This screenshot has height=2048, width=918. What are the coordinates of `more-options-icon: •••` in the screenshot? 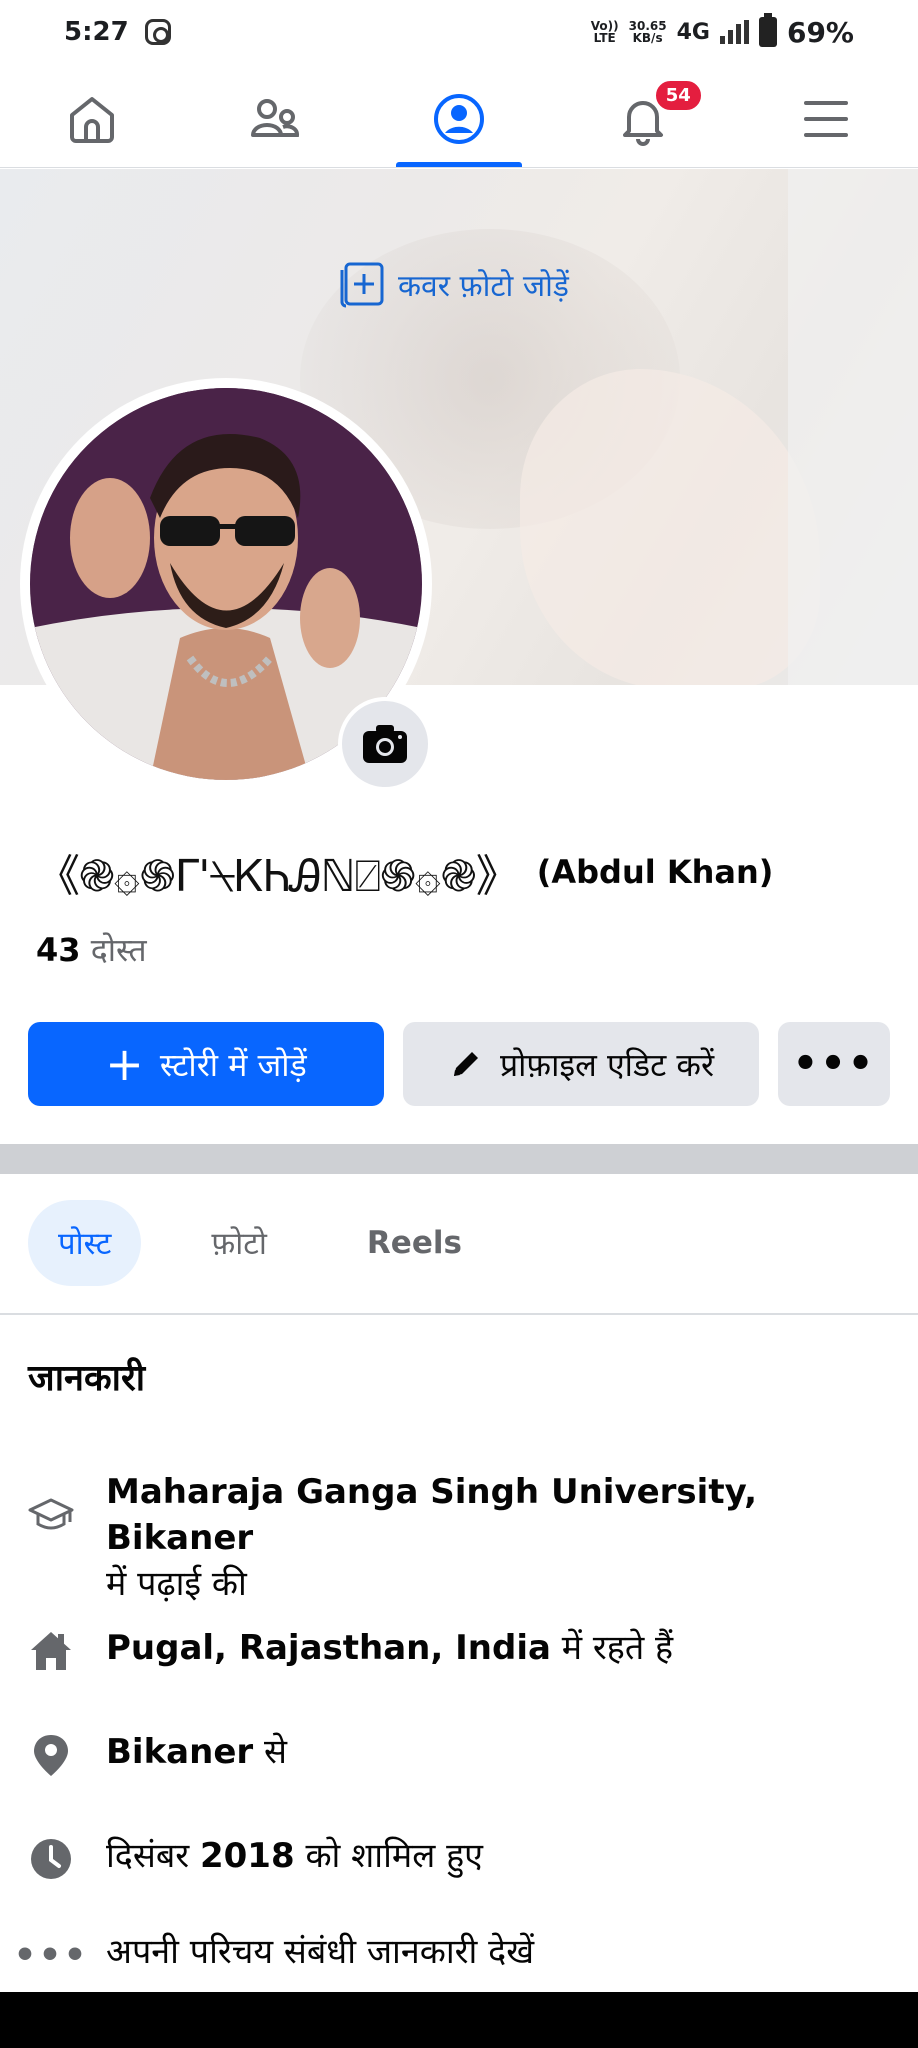 It's located at (834, 1064).